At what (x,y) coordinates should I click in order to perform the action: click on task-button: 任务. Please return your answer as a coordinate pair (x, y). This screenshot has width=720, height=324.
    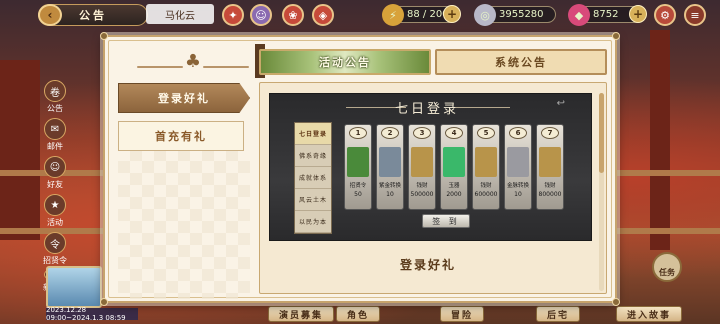
    Looking at the image, I should click on (667, 267).